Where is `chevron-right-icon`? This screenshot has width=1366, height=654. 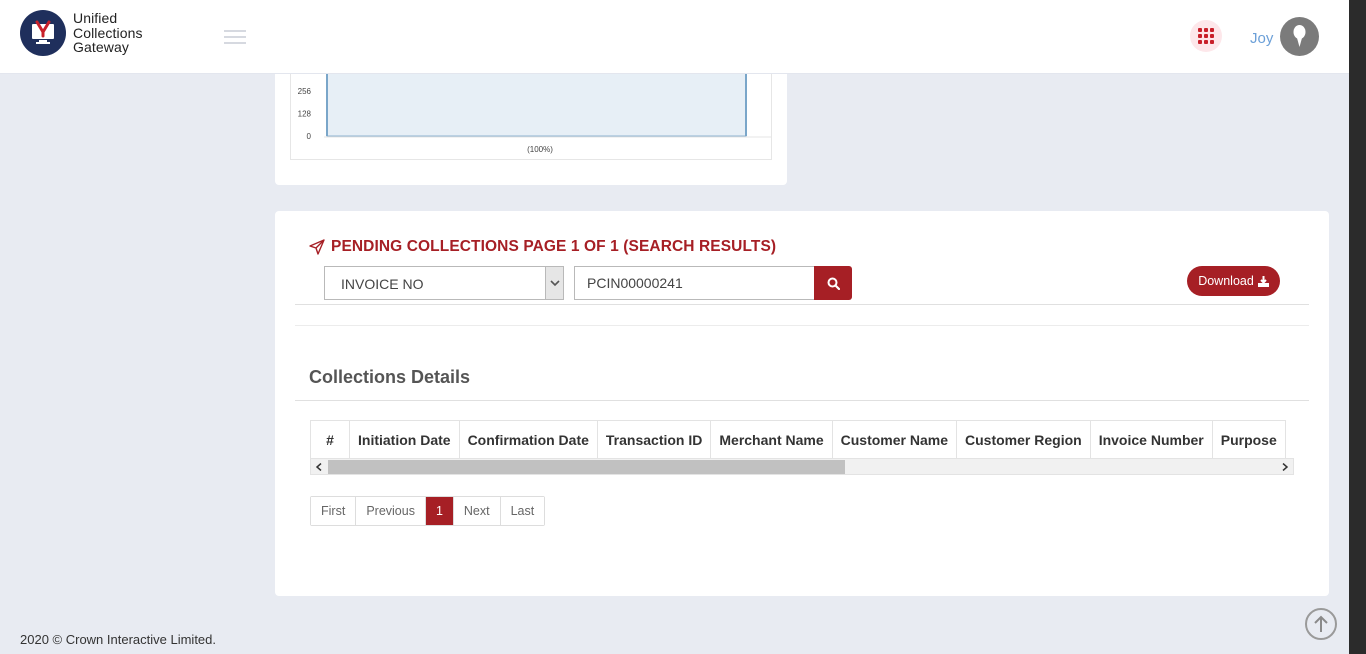 chevron-right-icon is located at coordinates (1285, 467).